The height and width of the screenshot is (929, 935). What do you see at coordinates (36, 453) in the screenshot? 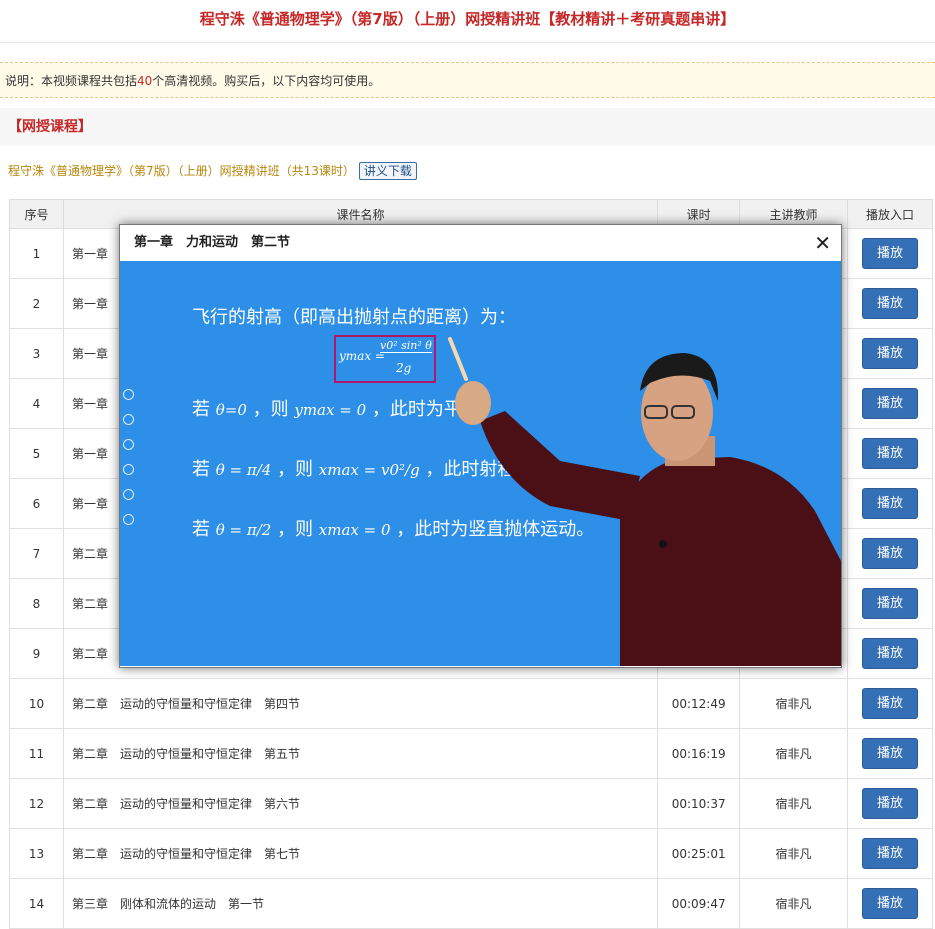
I see `row-number: 5` at bounding box center [36, 453].